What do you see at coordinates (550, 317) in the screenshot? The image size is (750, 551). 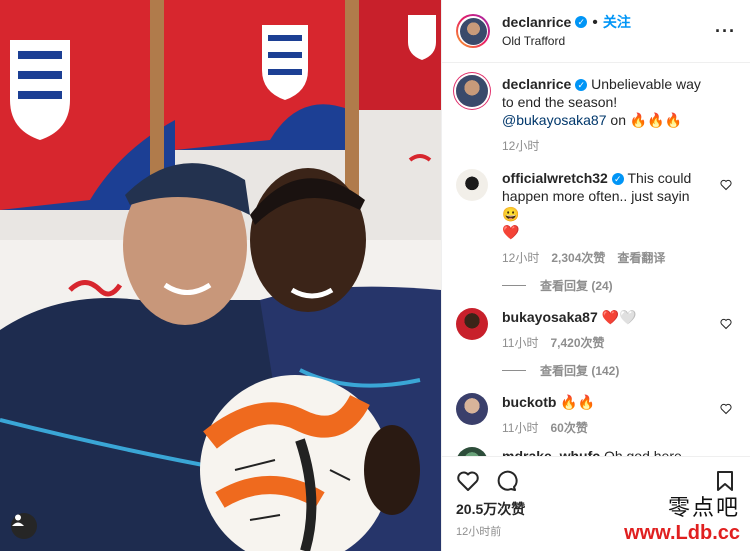 I see `commenter-username: bukayosaka87` at bounding box center [550, 317].